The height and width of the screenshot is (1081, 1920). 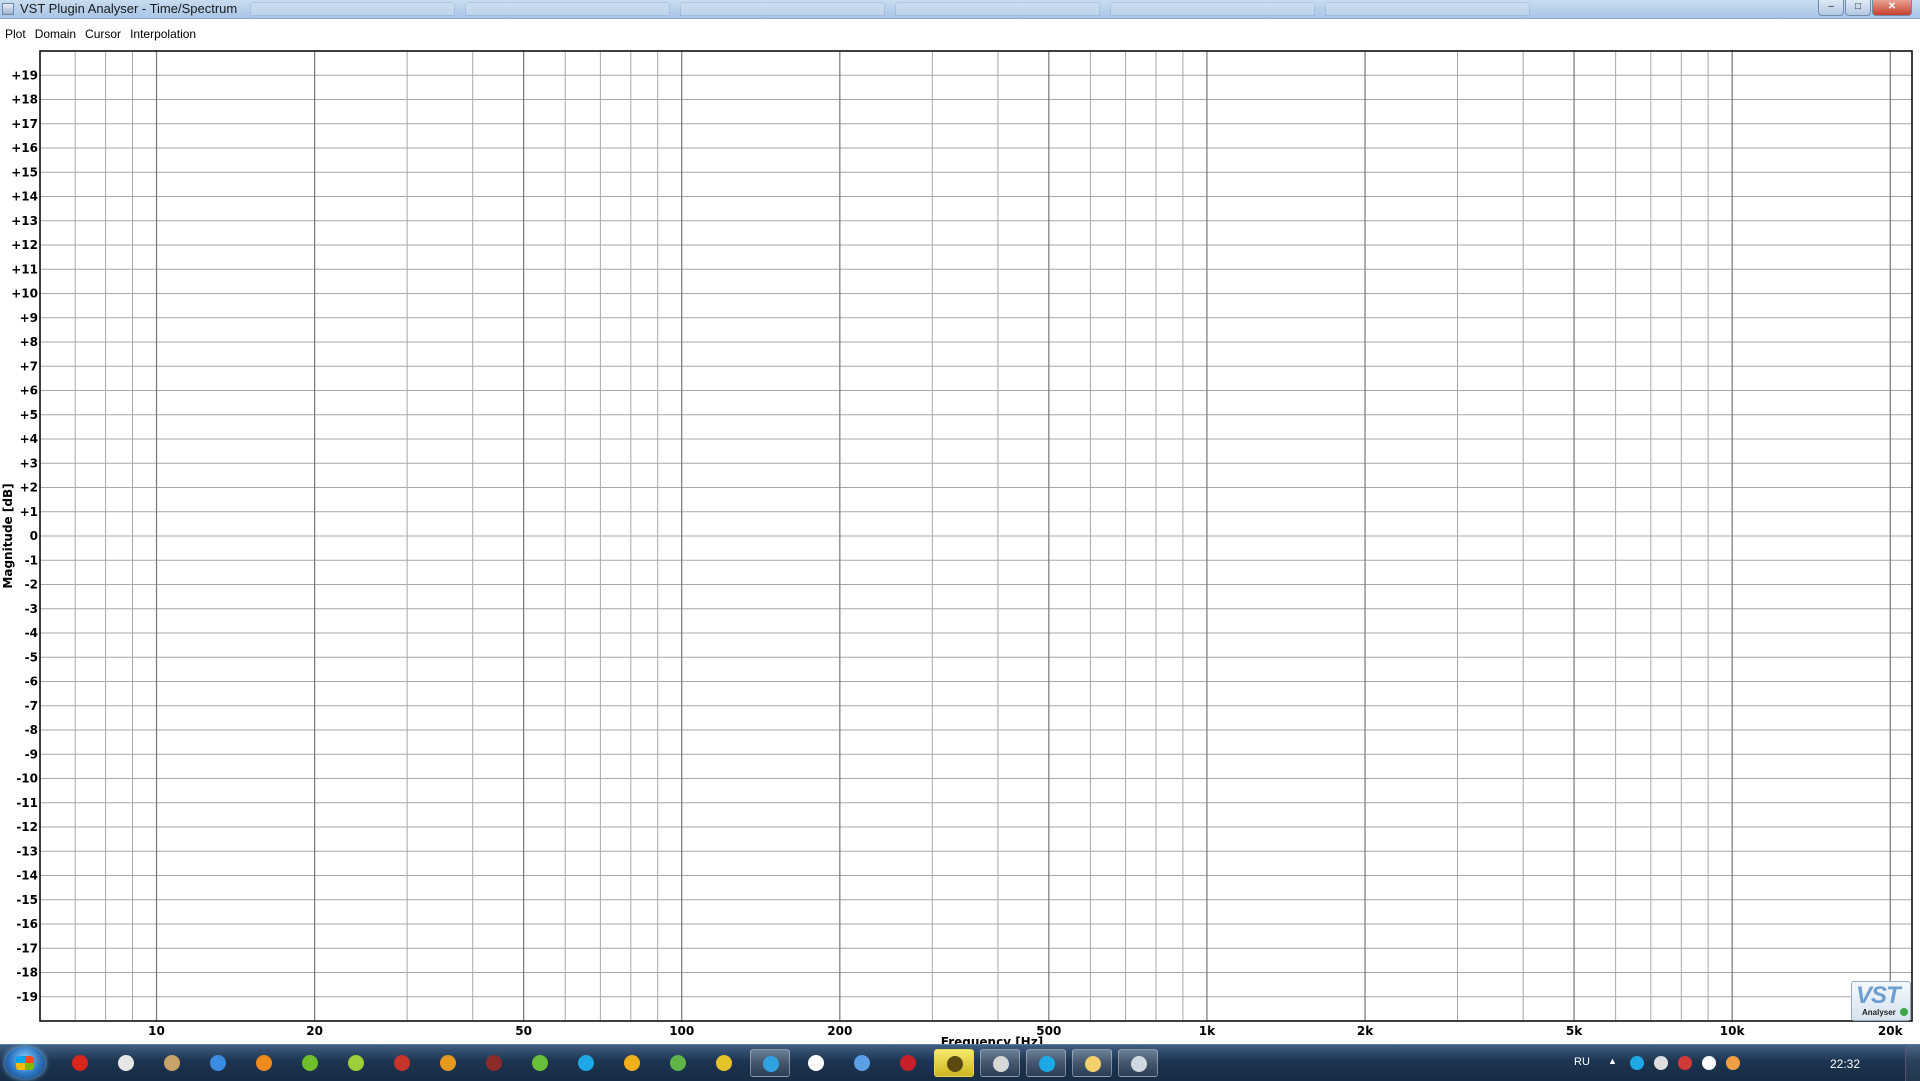 What do you see at coordinates (314, 1031) in the screenshot?
I see `x-tick-label: 20` at bounding box center [314, 1031].